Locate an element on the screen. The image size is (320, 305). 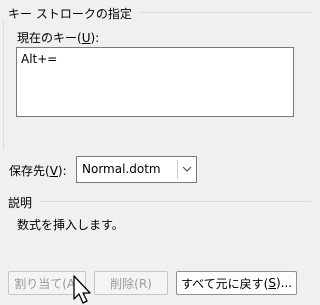
dropdown-divider is located at coordinates (177, 169).